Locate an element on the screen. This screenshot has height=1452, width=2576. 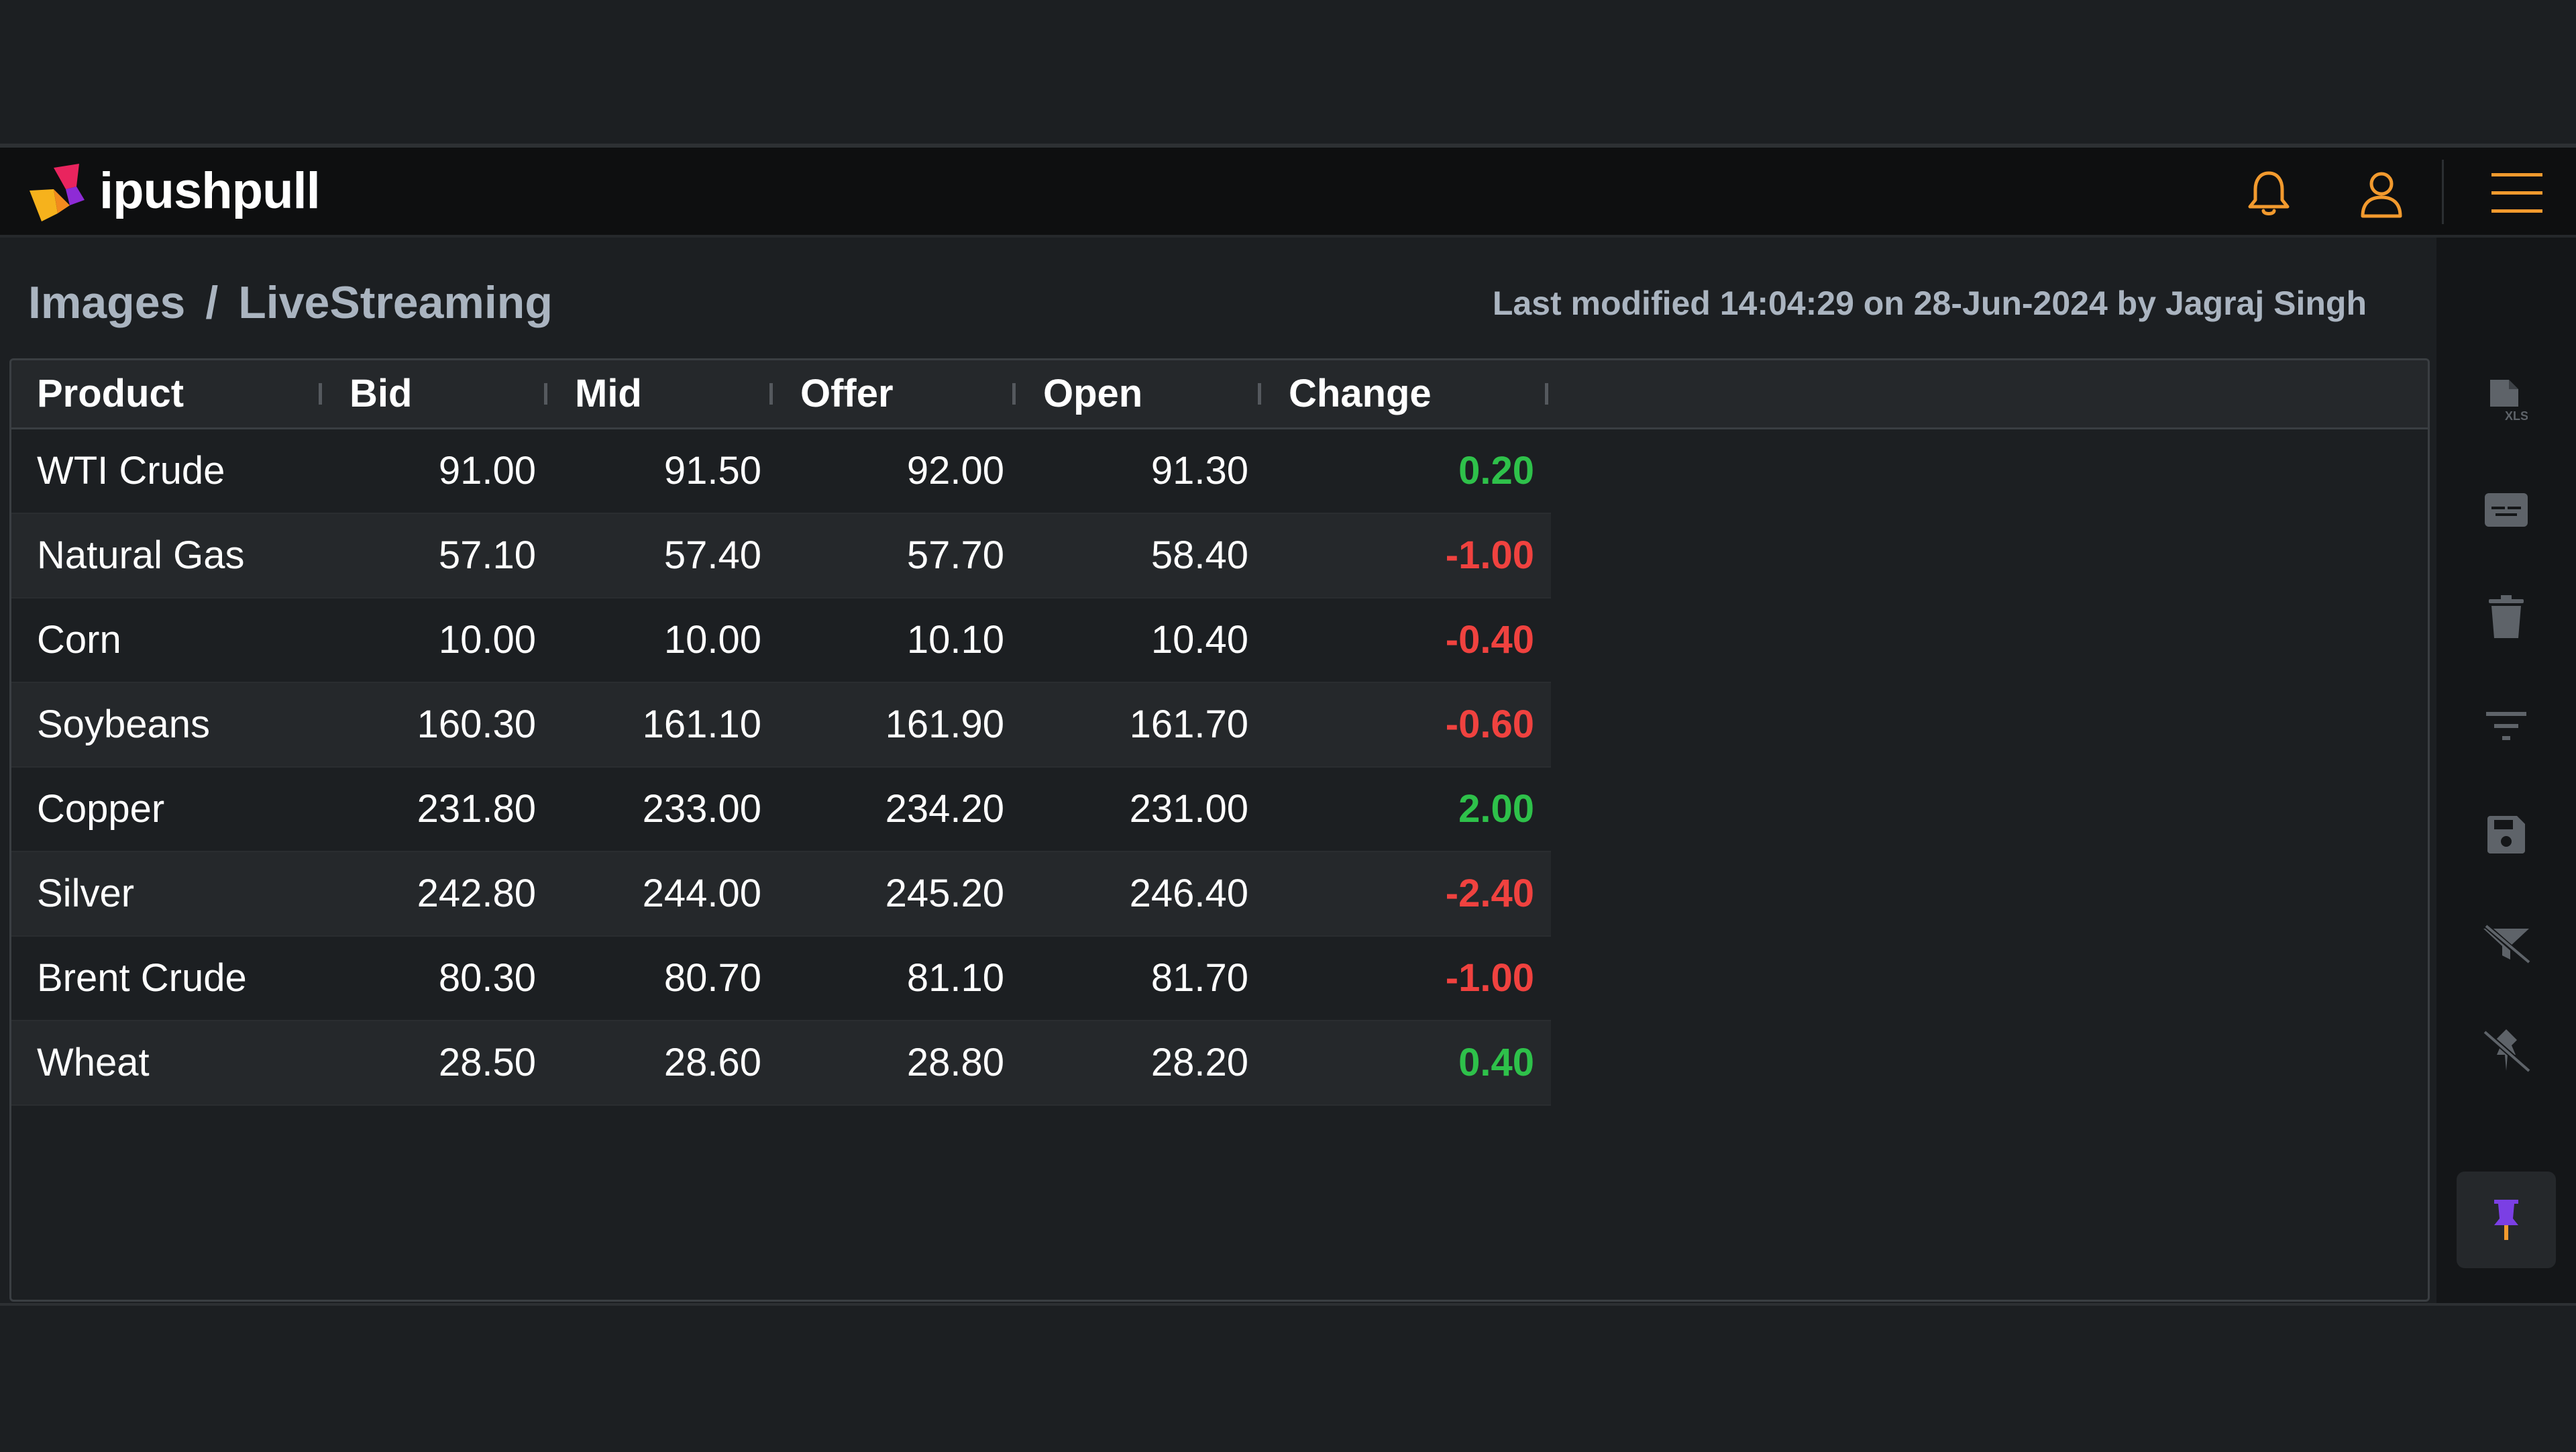
cell-change: 2.00 is located at coordinates (1400, 810).